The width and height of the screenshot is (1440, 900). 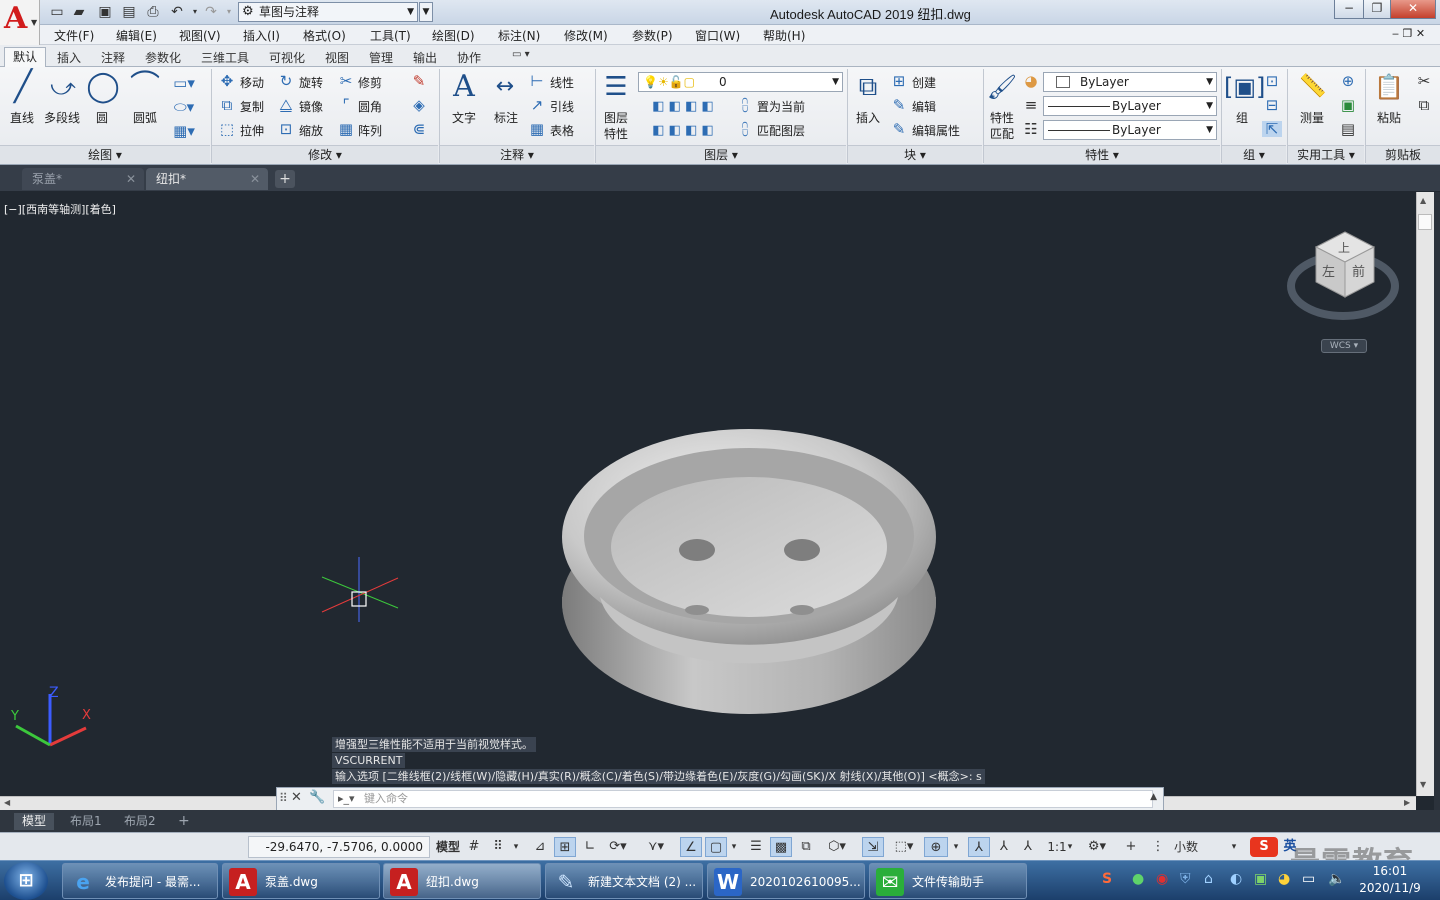 What do you see at coordinates (956, 847) in the screenshot?
I see `chevron-down-icon: ▾` at bounding box center [956, 847].